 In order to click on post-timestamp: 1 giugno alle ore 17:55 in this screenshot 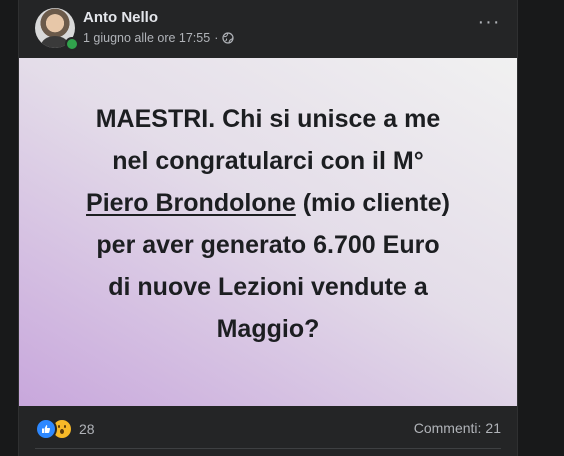, I will do `click(146, 38)`.